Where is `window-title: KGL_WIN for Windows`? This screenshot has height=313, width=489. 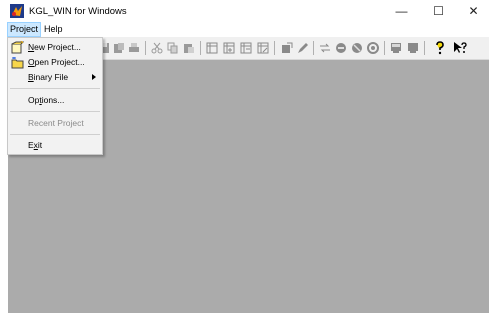
window-title: KGL_WIN for Windows is located at coordinates (78, 11).